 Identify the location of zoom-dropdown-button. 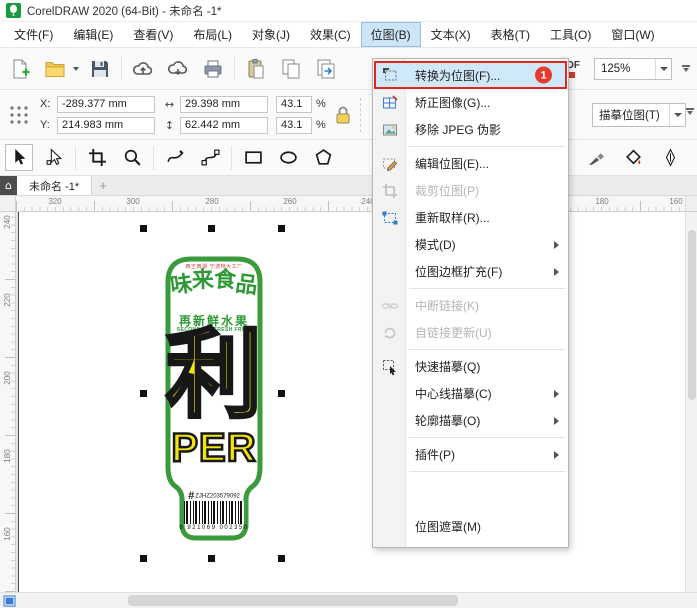
(663, 68).